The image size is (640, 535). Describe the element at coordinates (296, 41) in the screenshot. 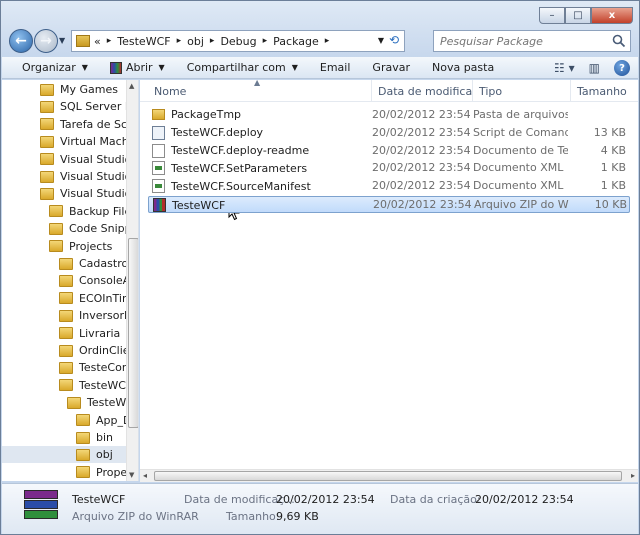

I see `breadcrumb-package: Package` at that location.